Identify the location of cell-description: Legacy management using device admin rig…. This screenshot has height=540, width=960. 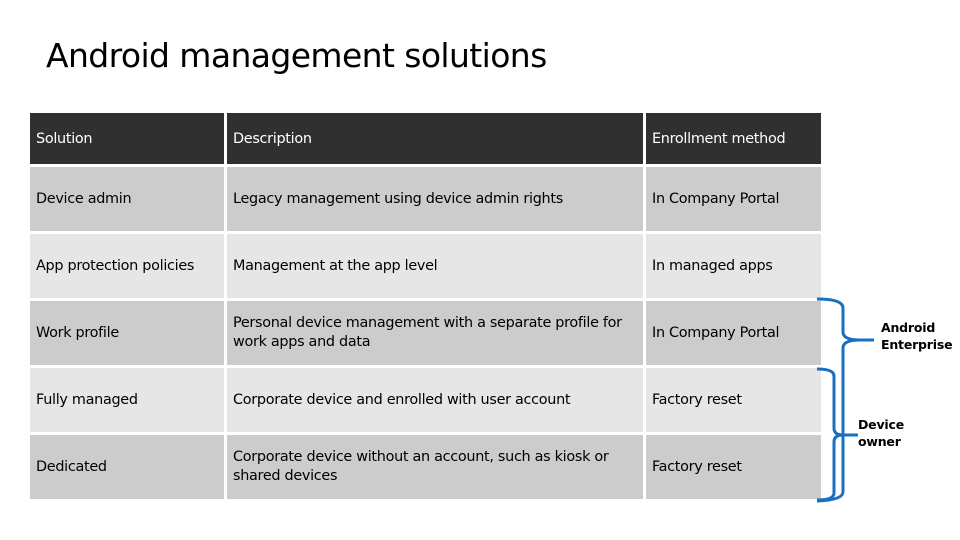
(436, 200).